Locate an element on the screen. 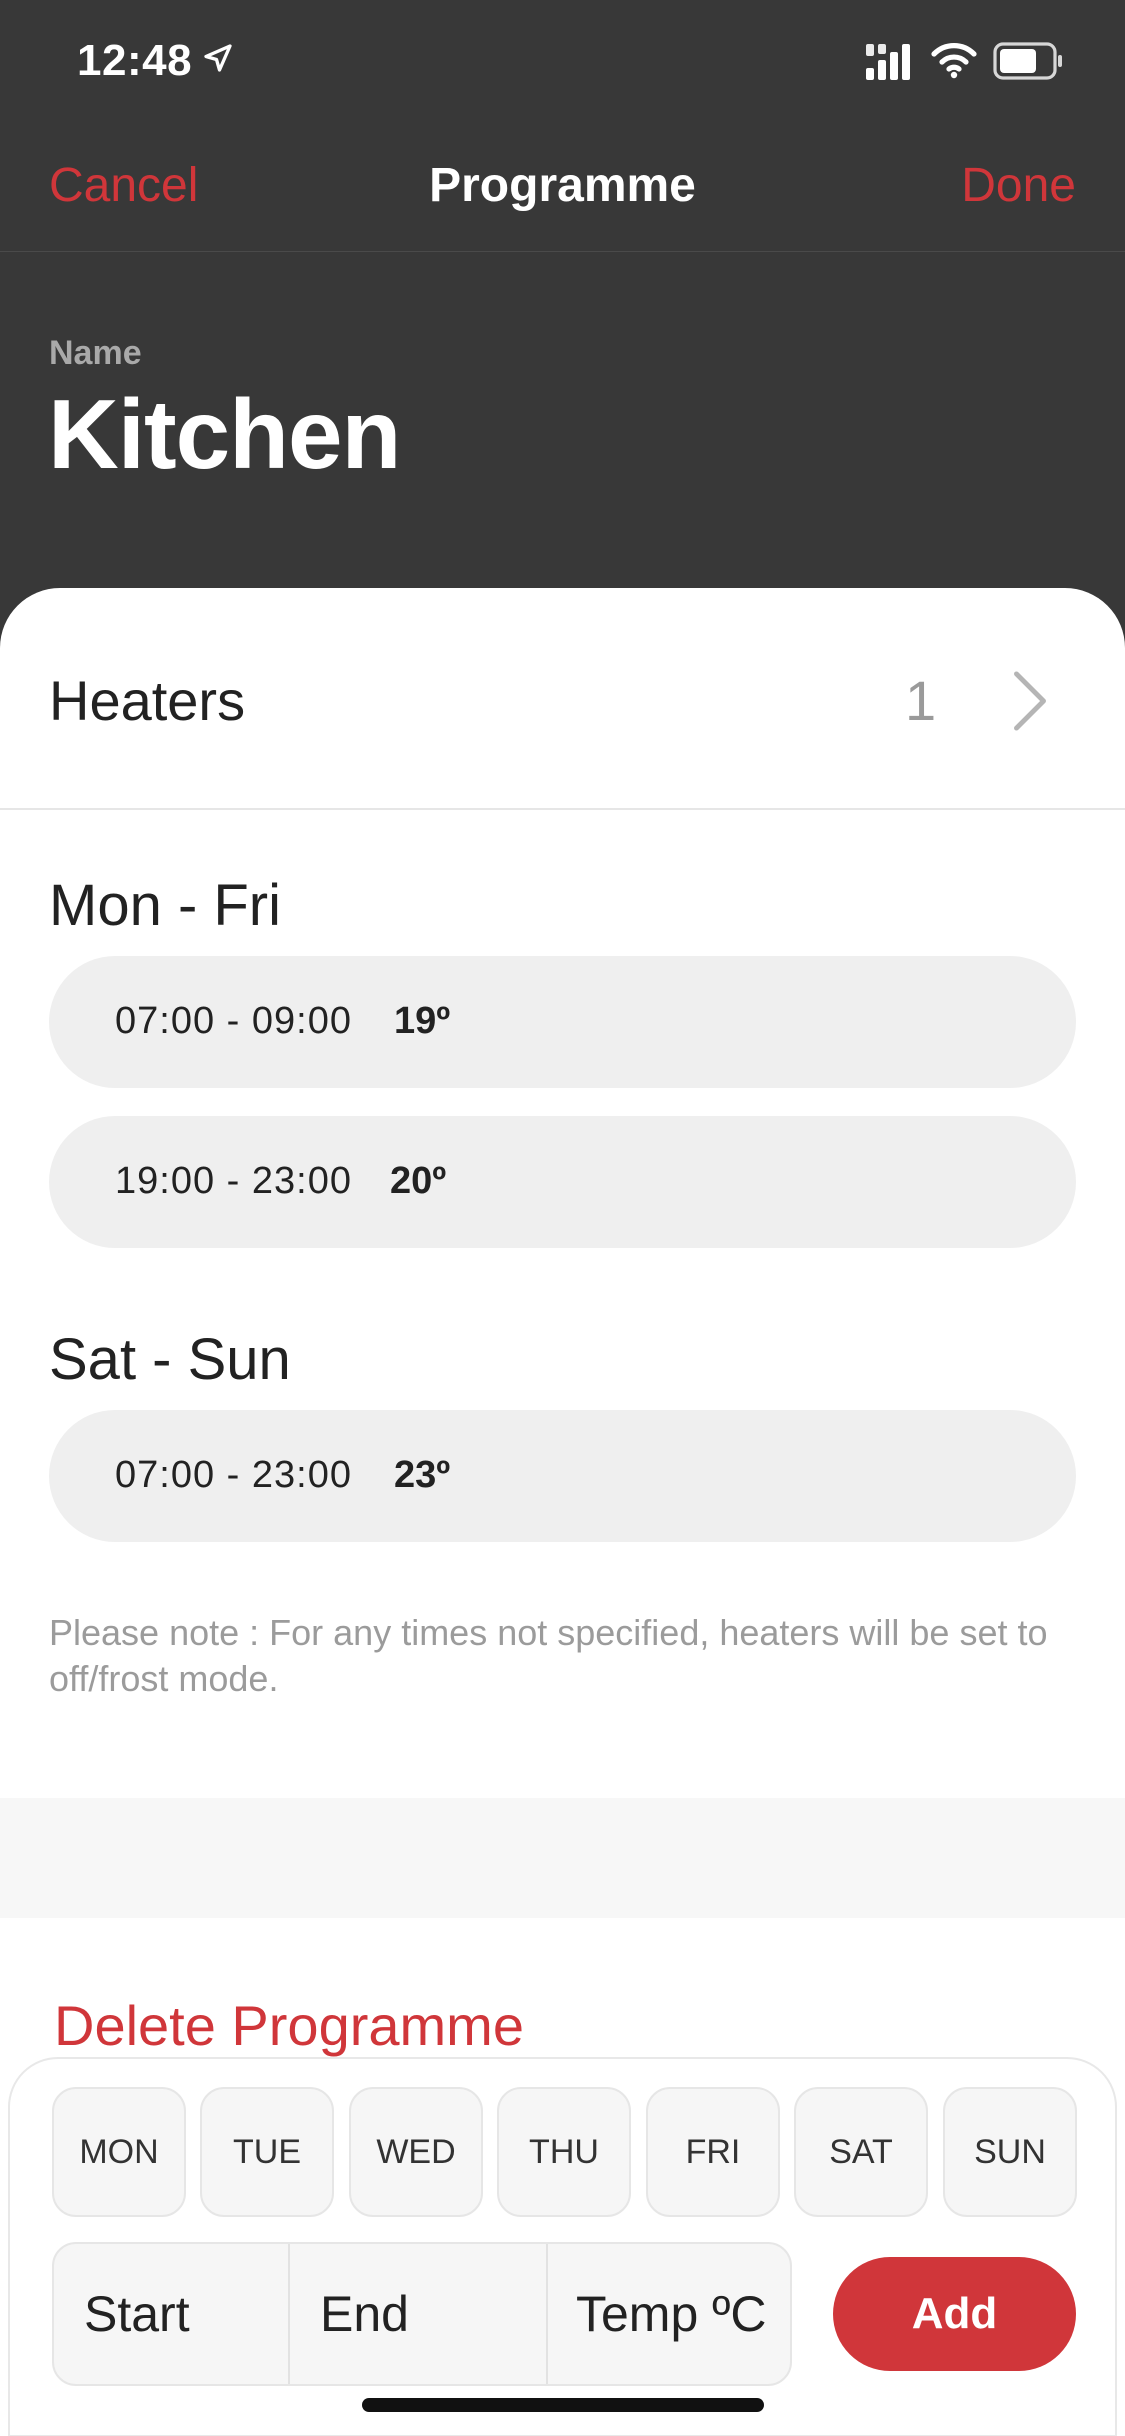 The image size is (1125, 2436). day-button-sat: SAT is located at coordinates (861, 2152).